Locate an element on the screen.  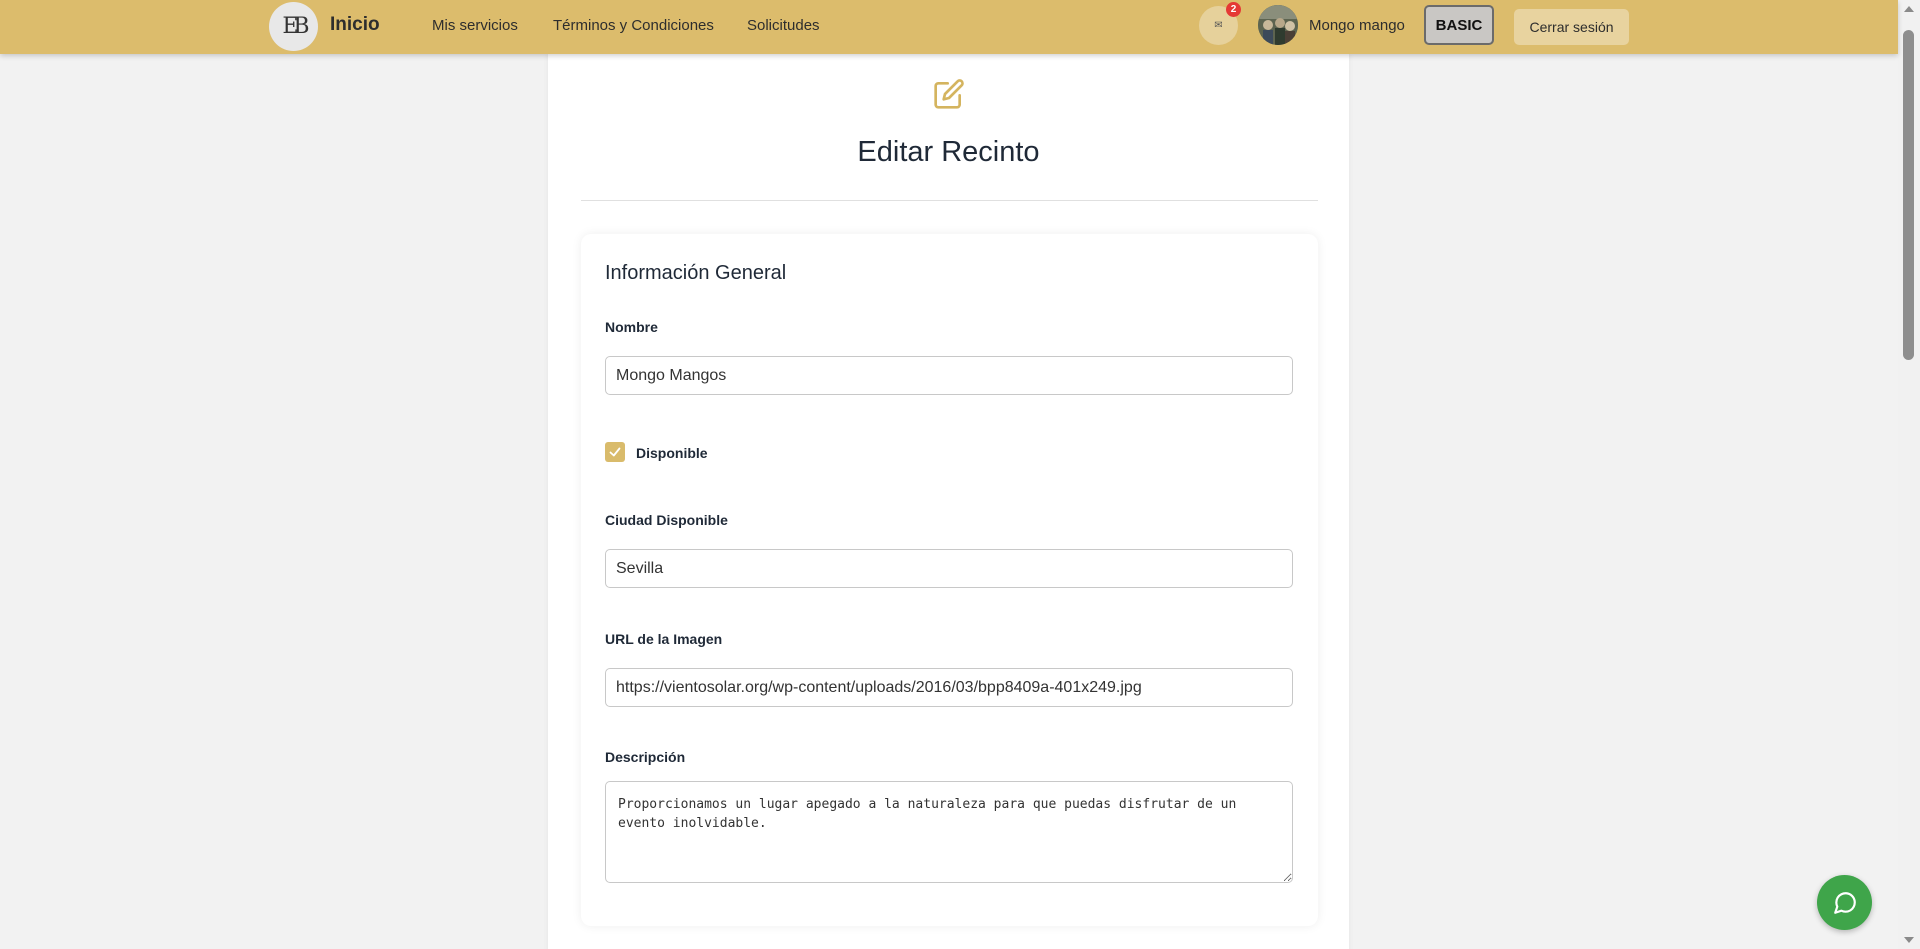
logo: EB is located at coordinates (293, 26).